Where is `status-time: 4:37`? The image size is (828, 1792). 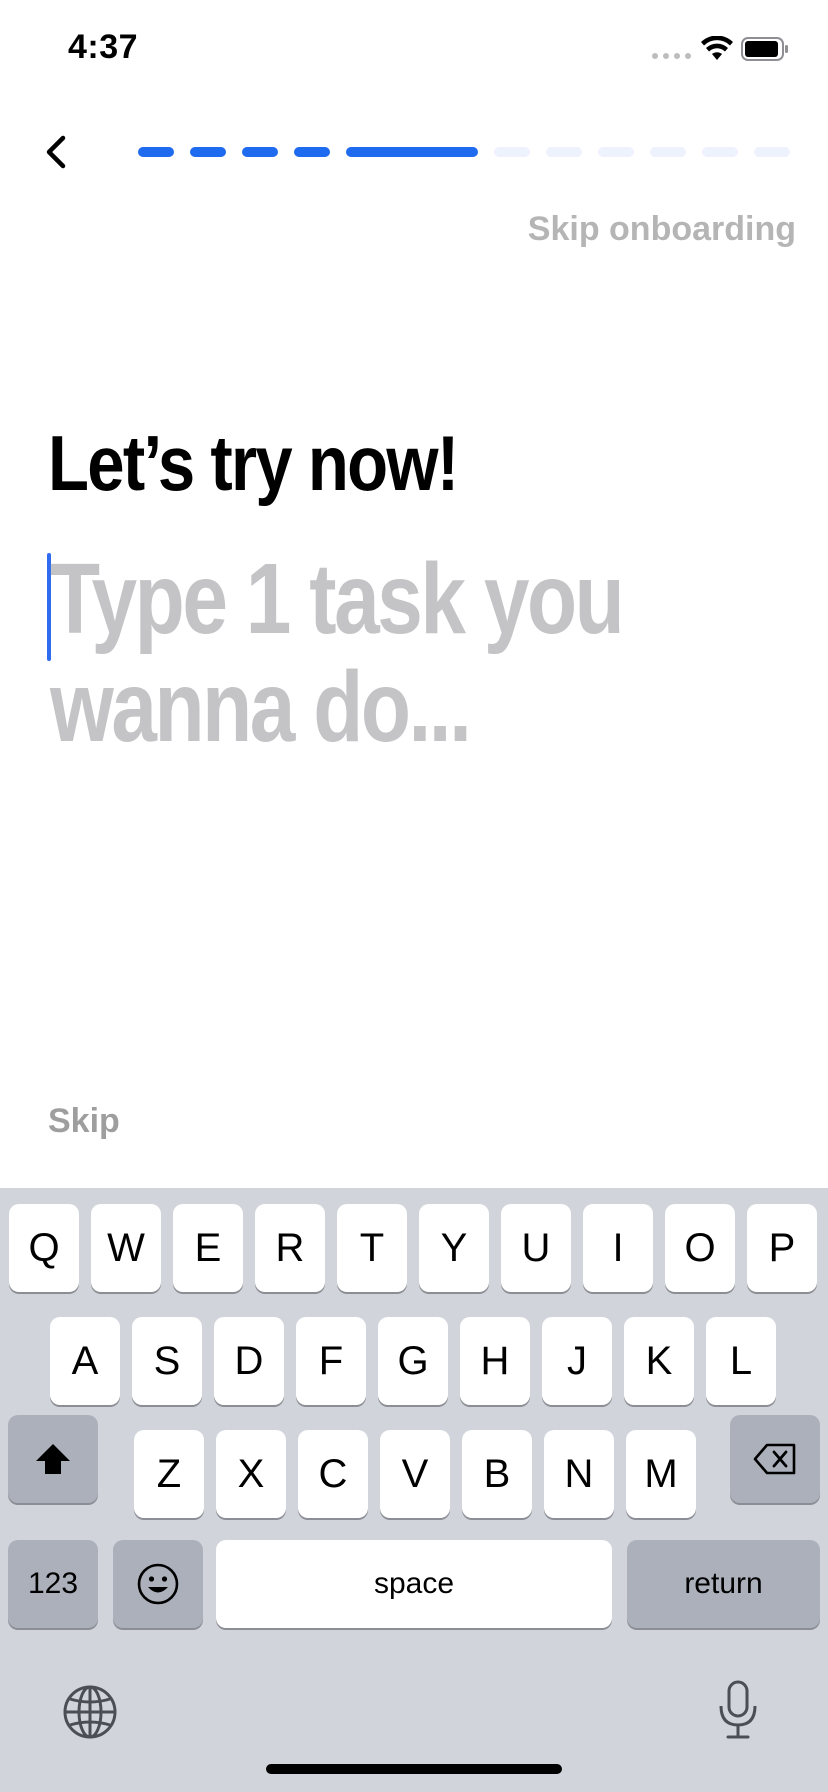 status-time: 4:37 is located at coordinates (103, 47).